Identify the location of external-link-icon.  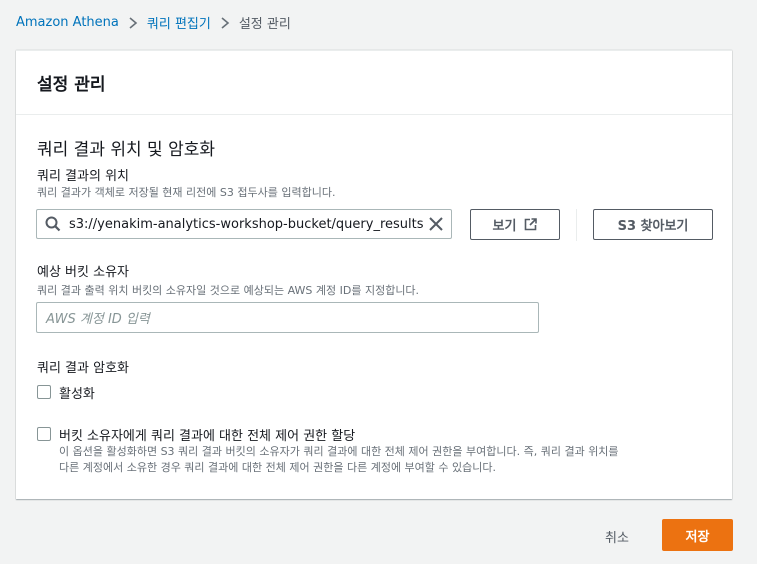
(531, 224).